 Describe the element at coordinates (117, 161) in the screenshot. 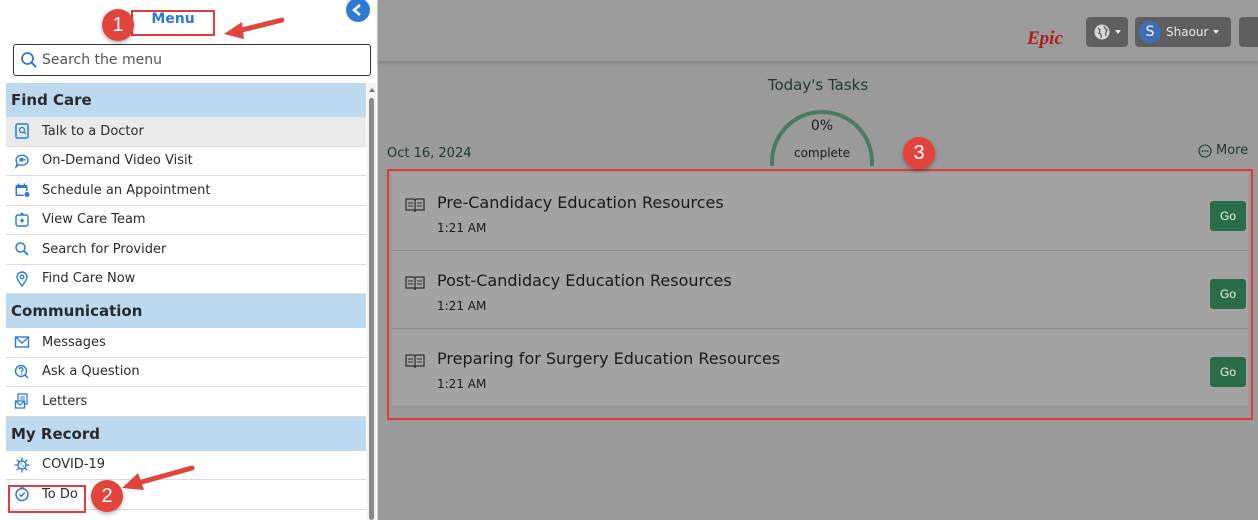

I see `menu-item-label: On-Demand Video Visit` at that location.